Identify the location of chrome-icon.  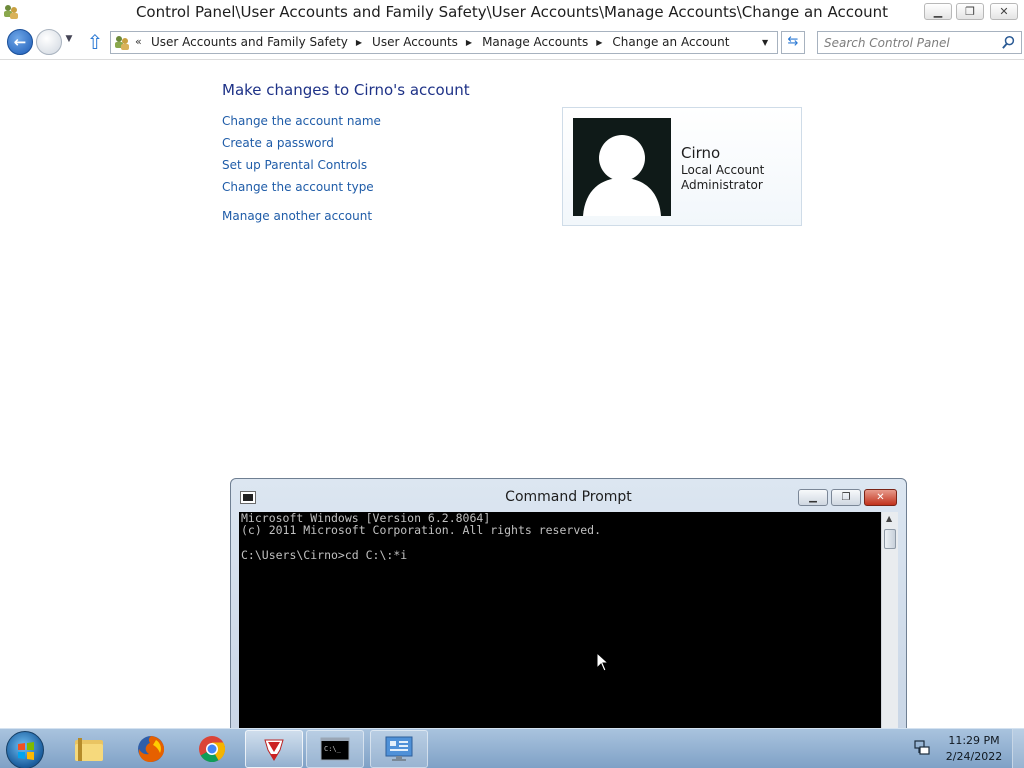
(212, 749).